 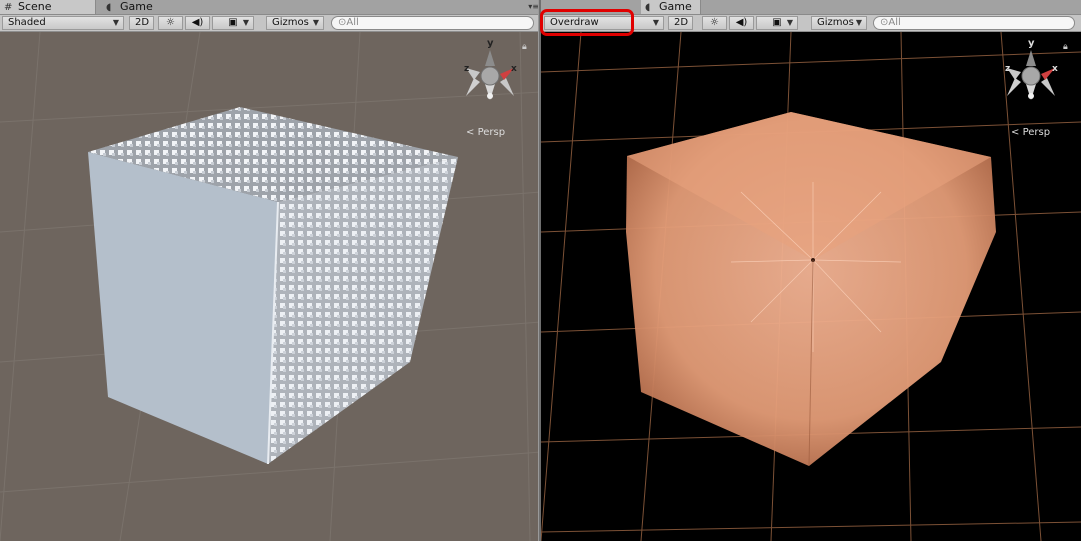 What do you see at coordinates (27, 22) in the screenshot?
I see `draw-mode-label: Shaded` at bounding box center [27, 22].